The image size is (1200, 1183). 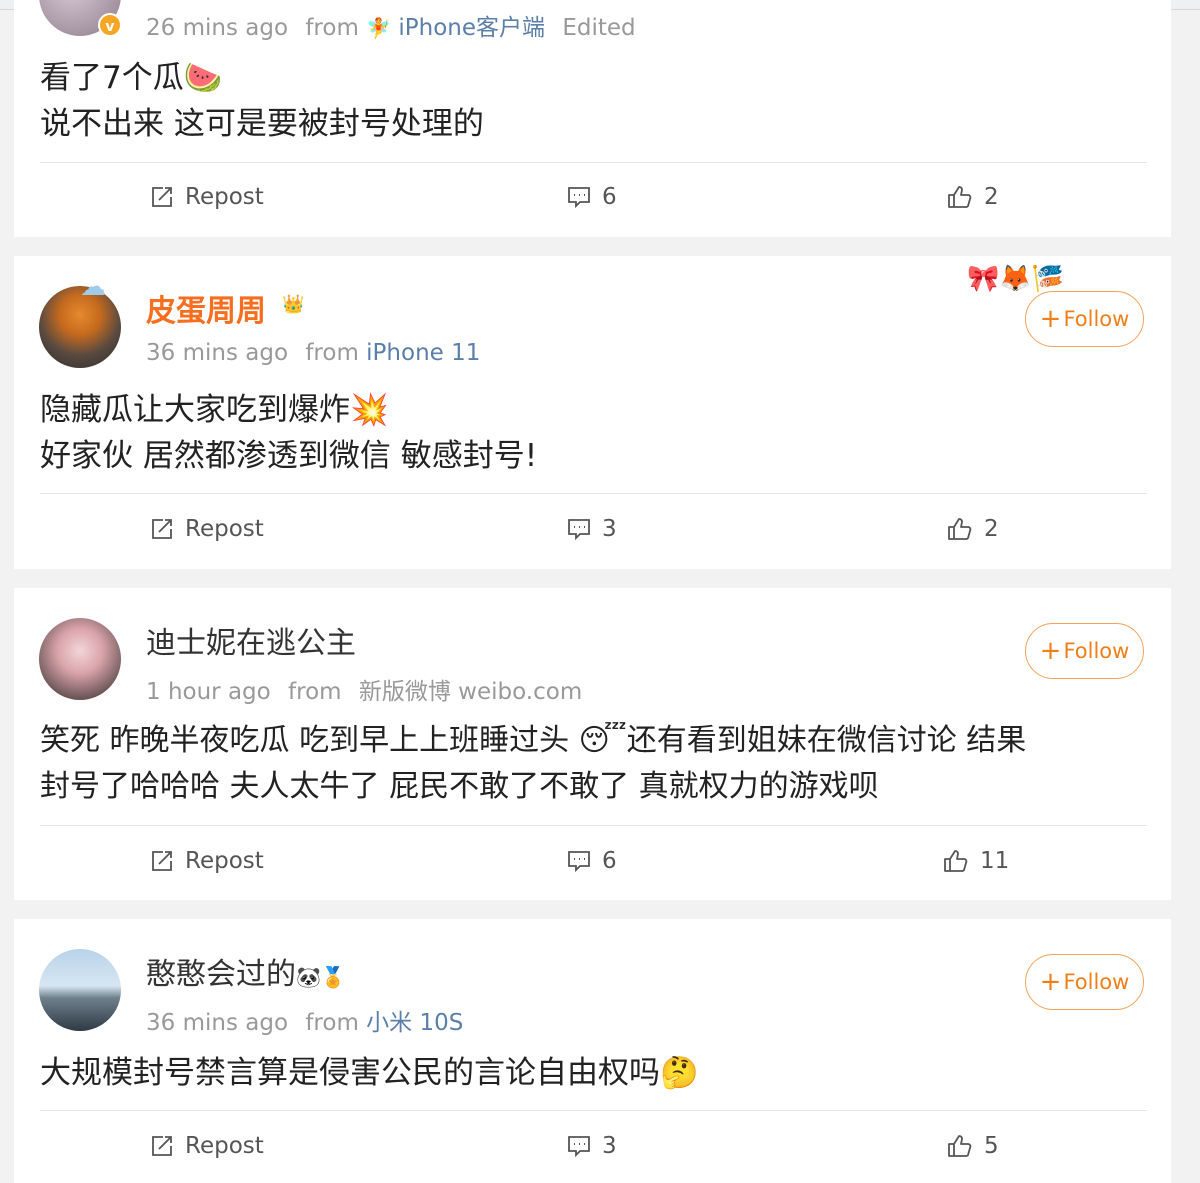 What do you see at coordinates (379, 28) in the screenshot?
I see `fairy-icon: 🧚` at bounding box center [379, 28].